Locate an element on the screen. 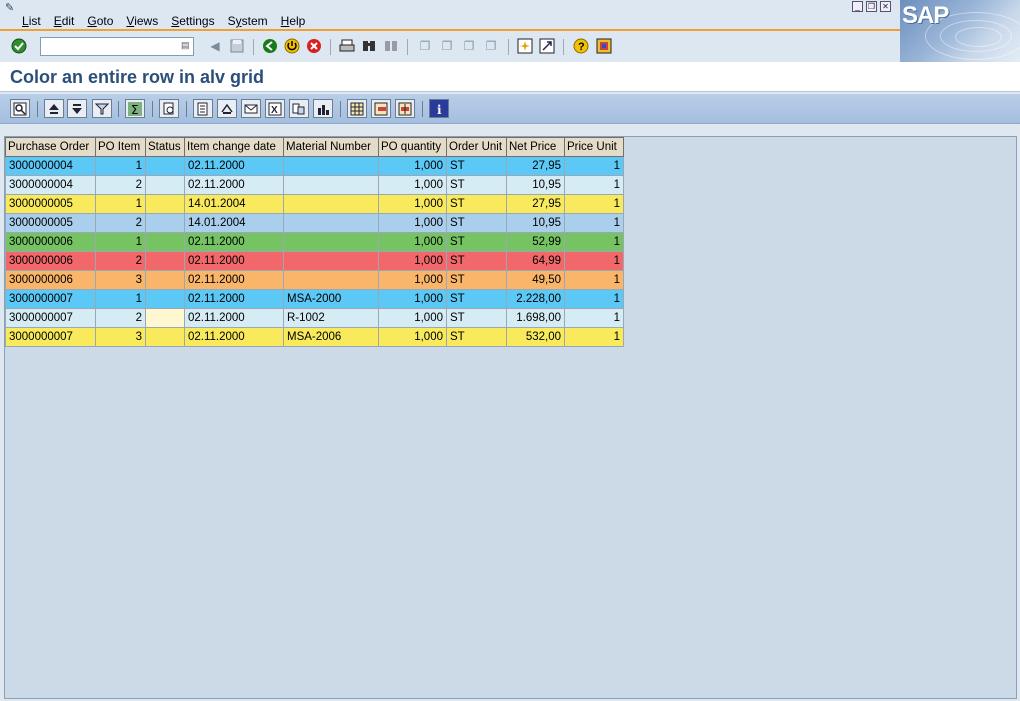  menu-item-system: System is located at coordinates (248, 21).